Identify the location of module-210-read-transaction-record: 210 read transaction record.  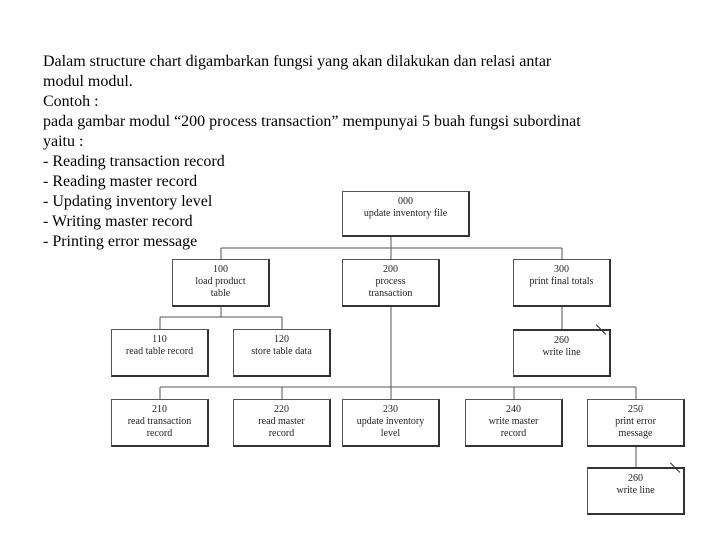
(160, 423).